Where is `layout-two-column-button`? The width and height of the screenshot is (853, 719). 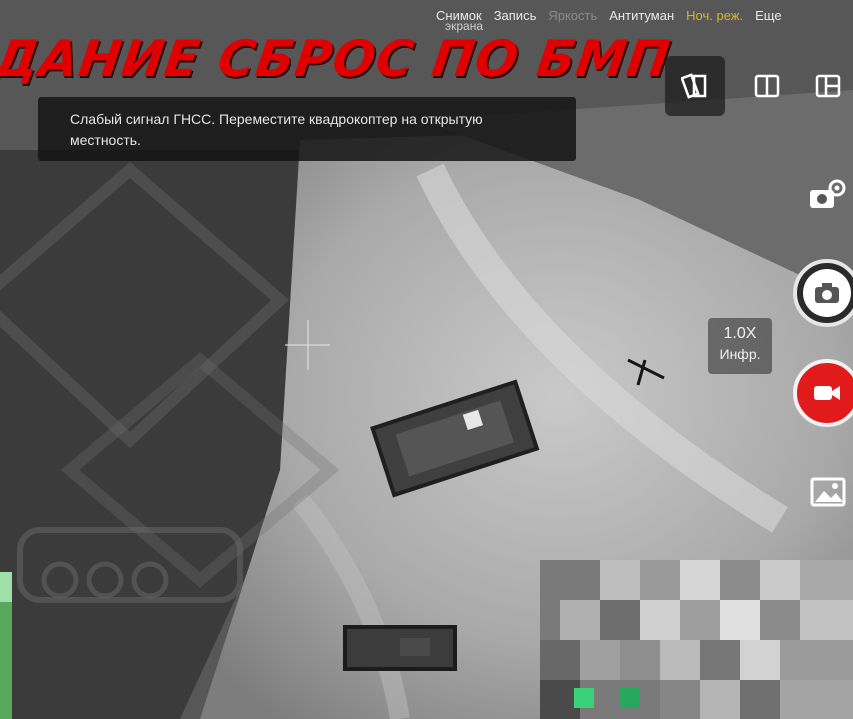 layout-two-column-button is located at coordinates (767, 86).